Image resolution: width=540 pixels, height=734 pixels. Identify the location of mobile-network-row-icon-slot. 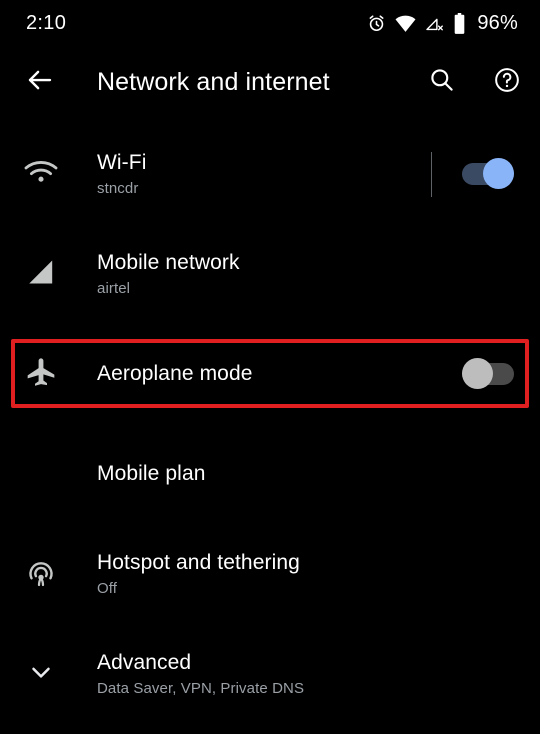
(41, 274).